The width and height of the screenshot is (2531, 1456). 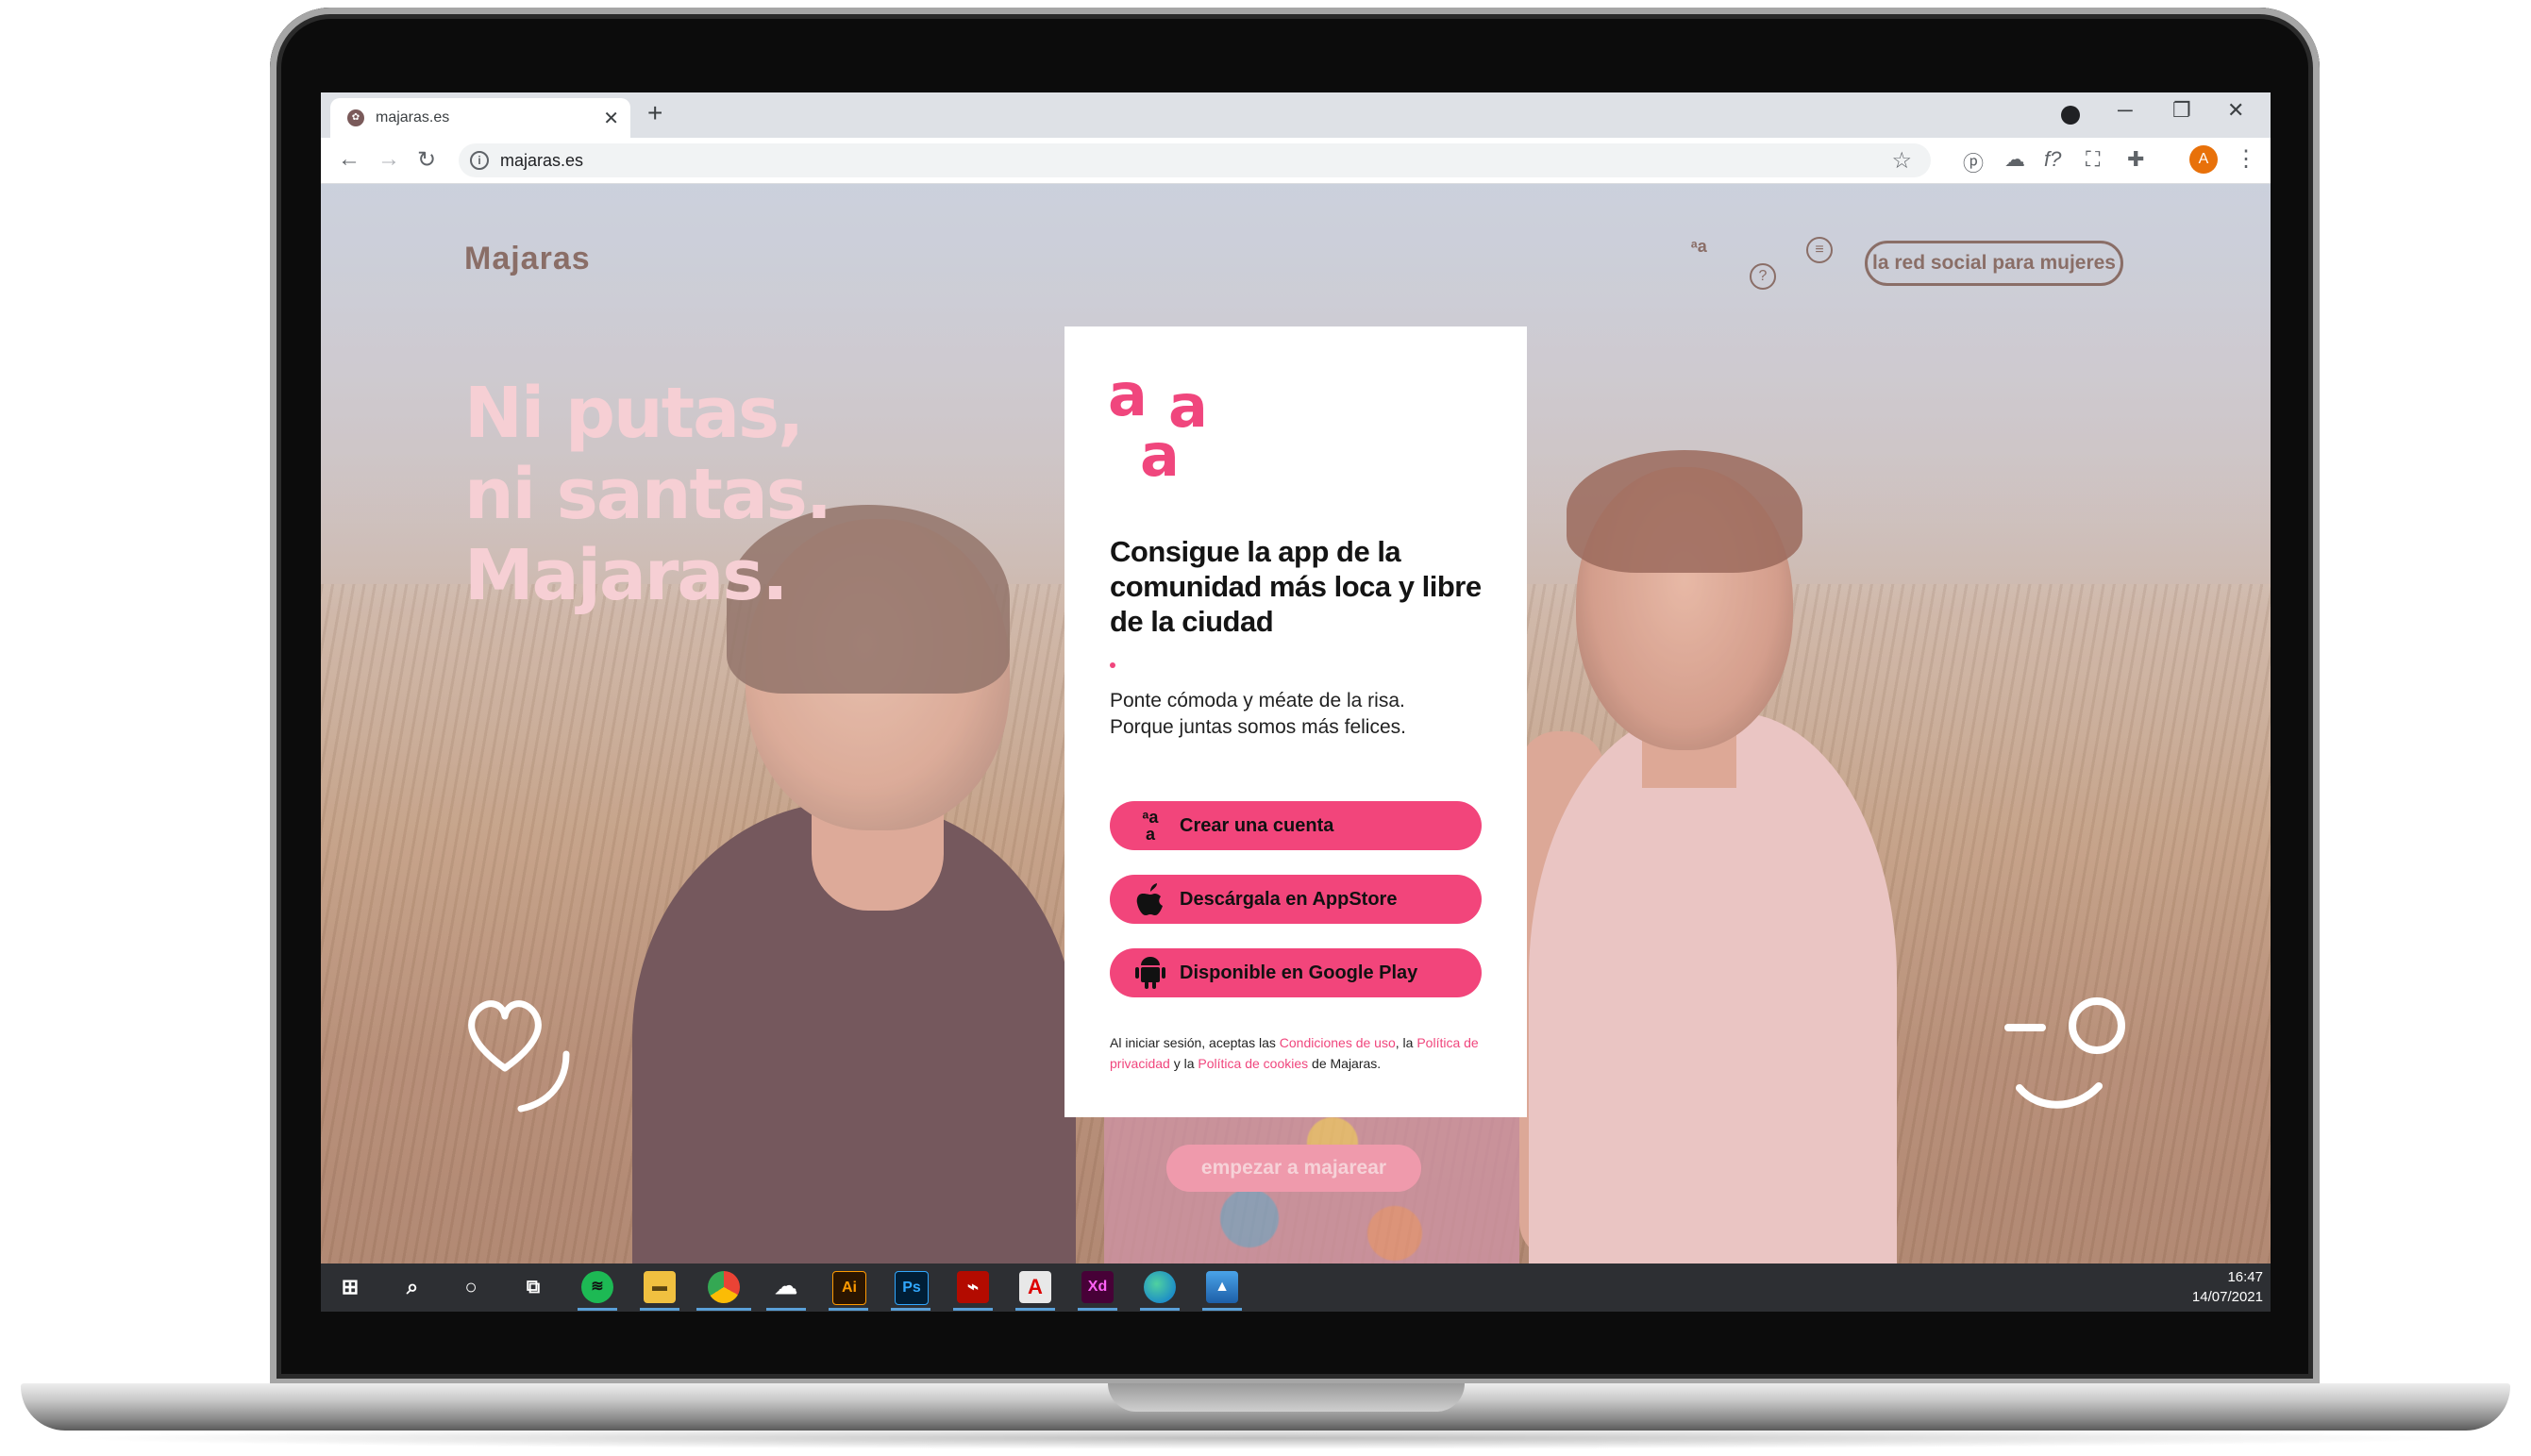 What do you see at coordinates (1973, 162) in the screenshot?
I see `pinterest-extension-icon: ⓟ` at bounding box center [1973, 162].